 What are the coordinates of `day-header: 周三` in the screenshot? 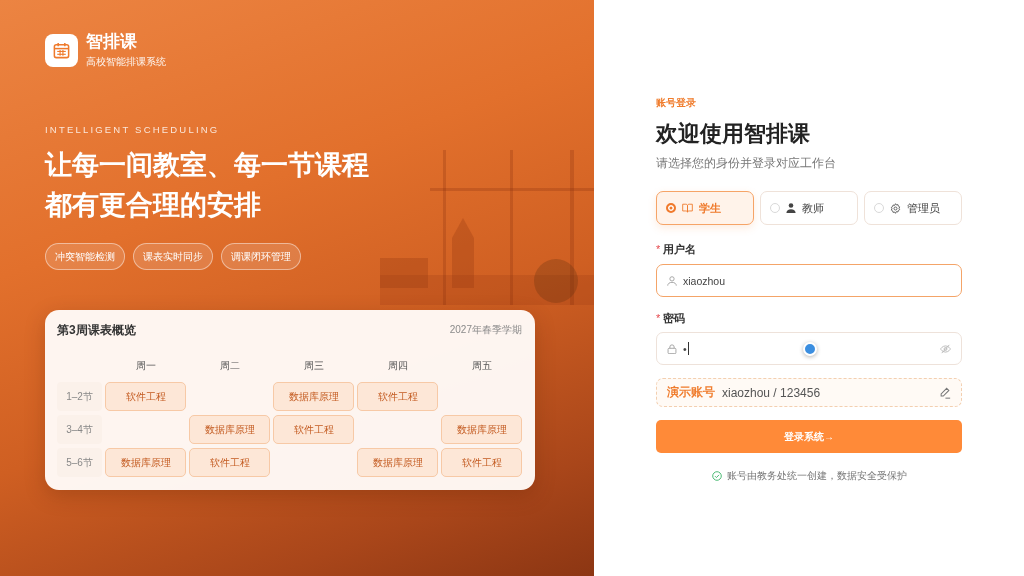 It's located at (313, 366).